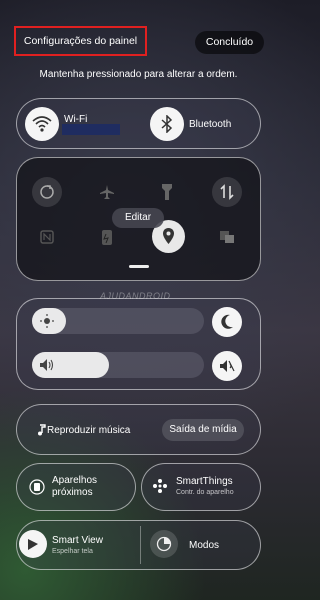 This screenshot has width=320, height=600. I want to click on page-title: Configurações do painel, so click(80, 41).